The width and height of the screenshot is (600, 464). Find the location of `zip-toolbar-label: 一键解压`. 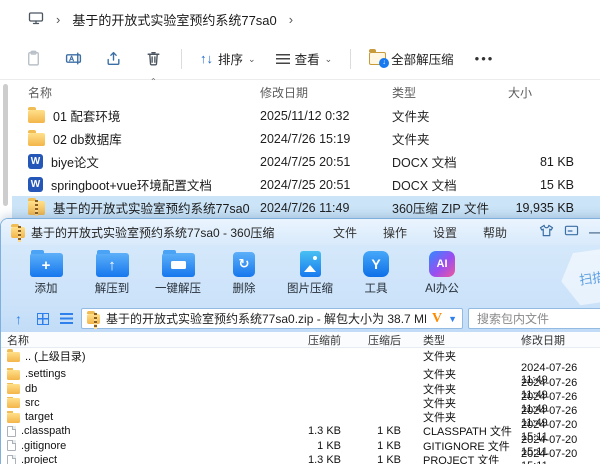

zip-toolbar-label: 一键解压 is located at coordinates (178, 289).